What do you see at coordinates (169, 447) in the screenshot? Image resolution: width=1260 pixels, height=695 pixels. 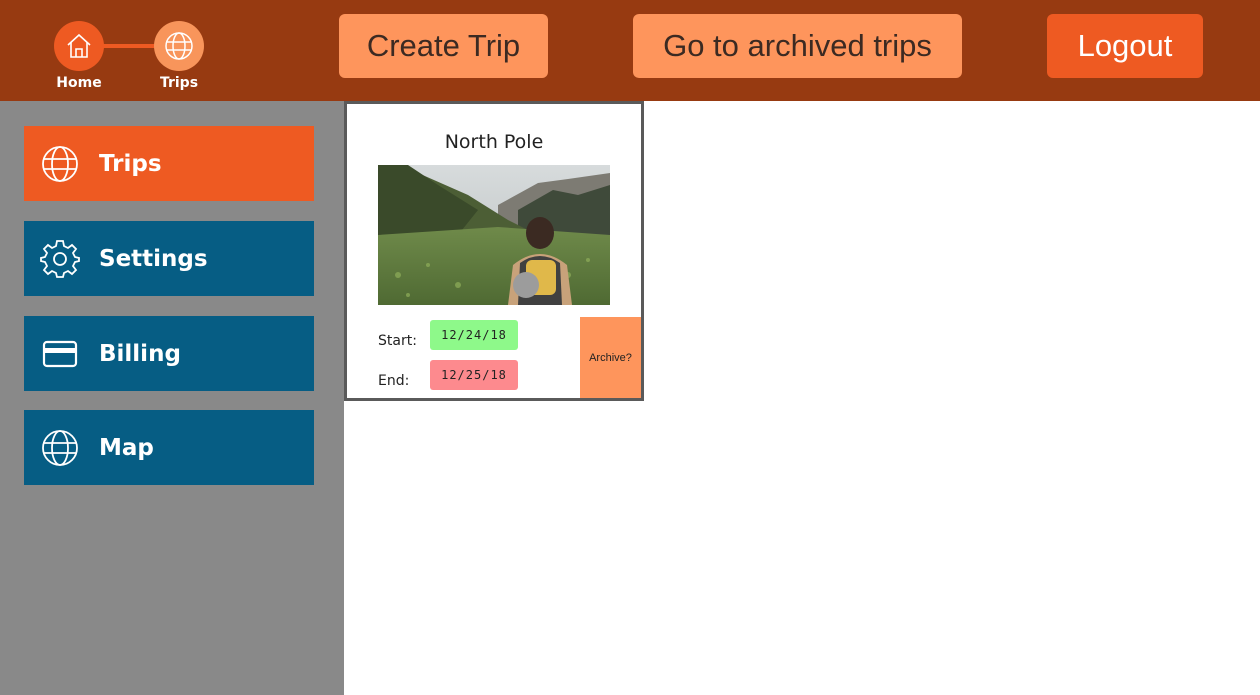 I see `sidebar-item-map: Map` at bounding box center [169, 447].